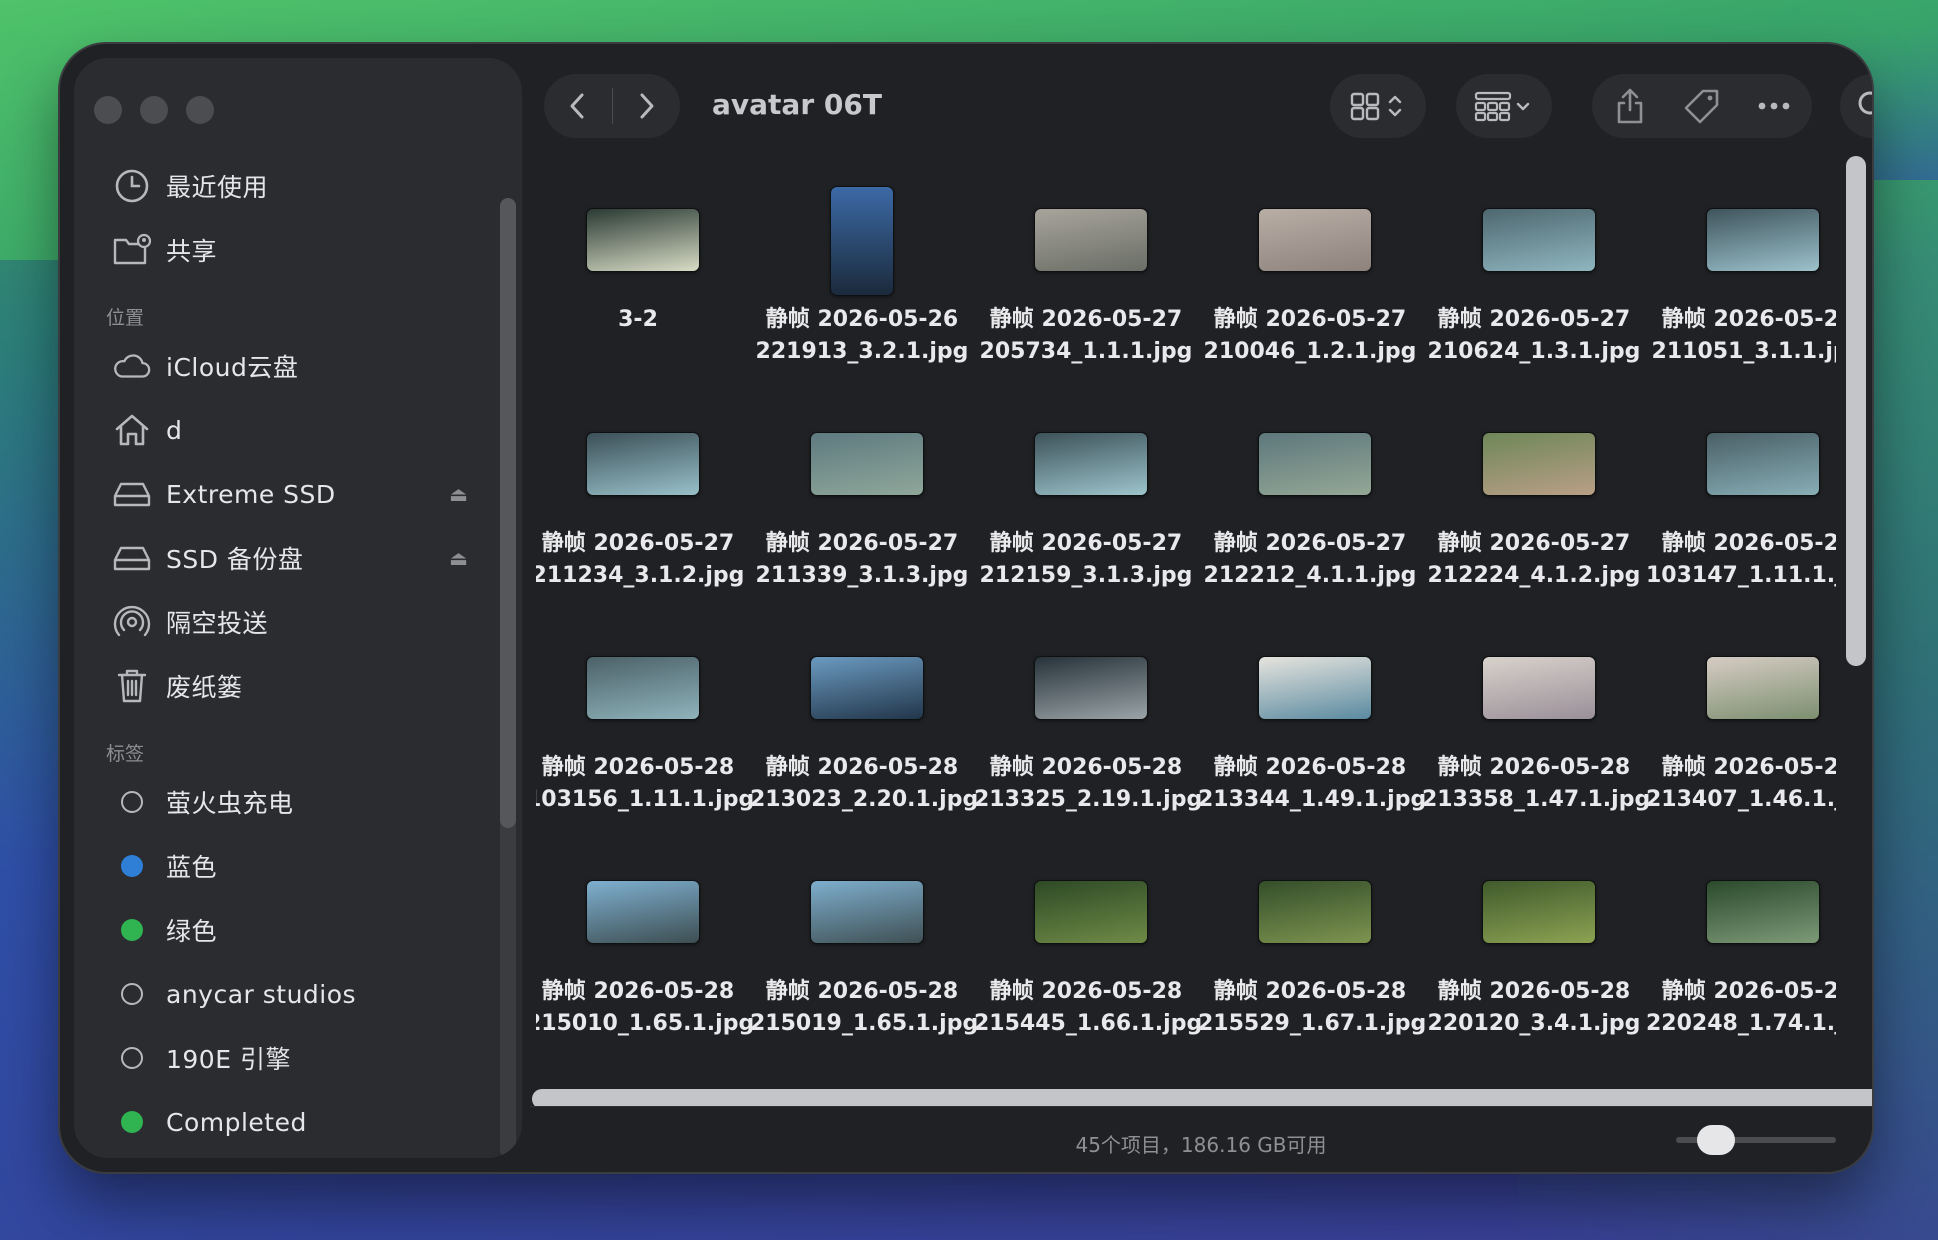 The image size is (1938, 1240). Describe the element at coordinates (274, 1122) in the screenshot. I see `sidebar-item-tag: Completed` at that location.